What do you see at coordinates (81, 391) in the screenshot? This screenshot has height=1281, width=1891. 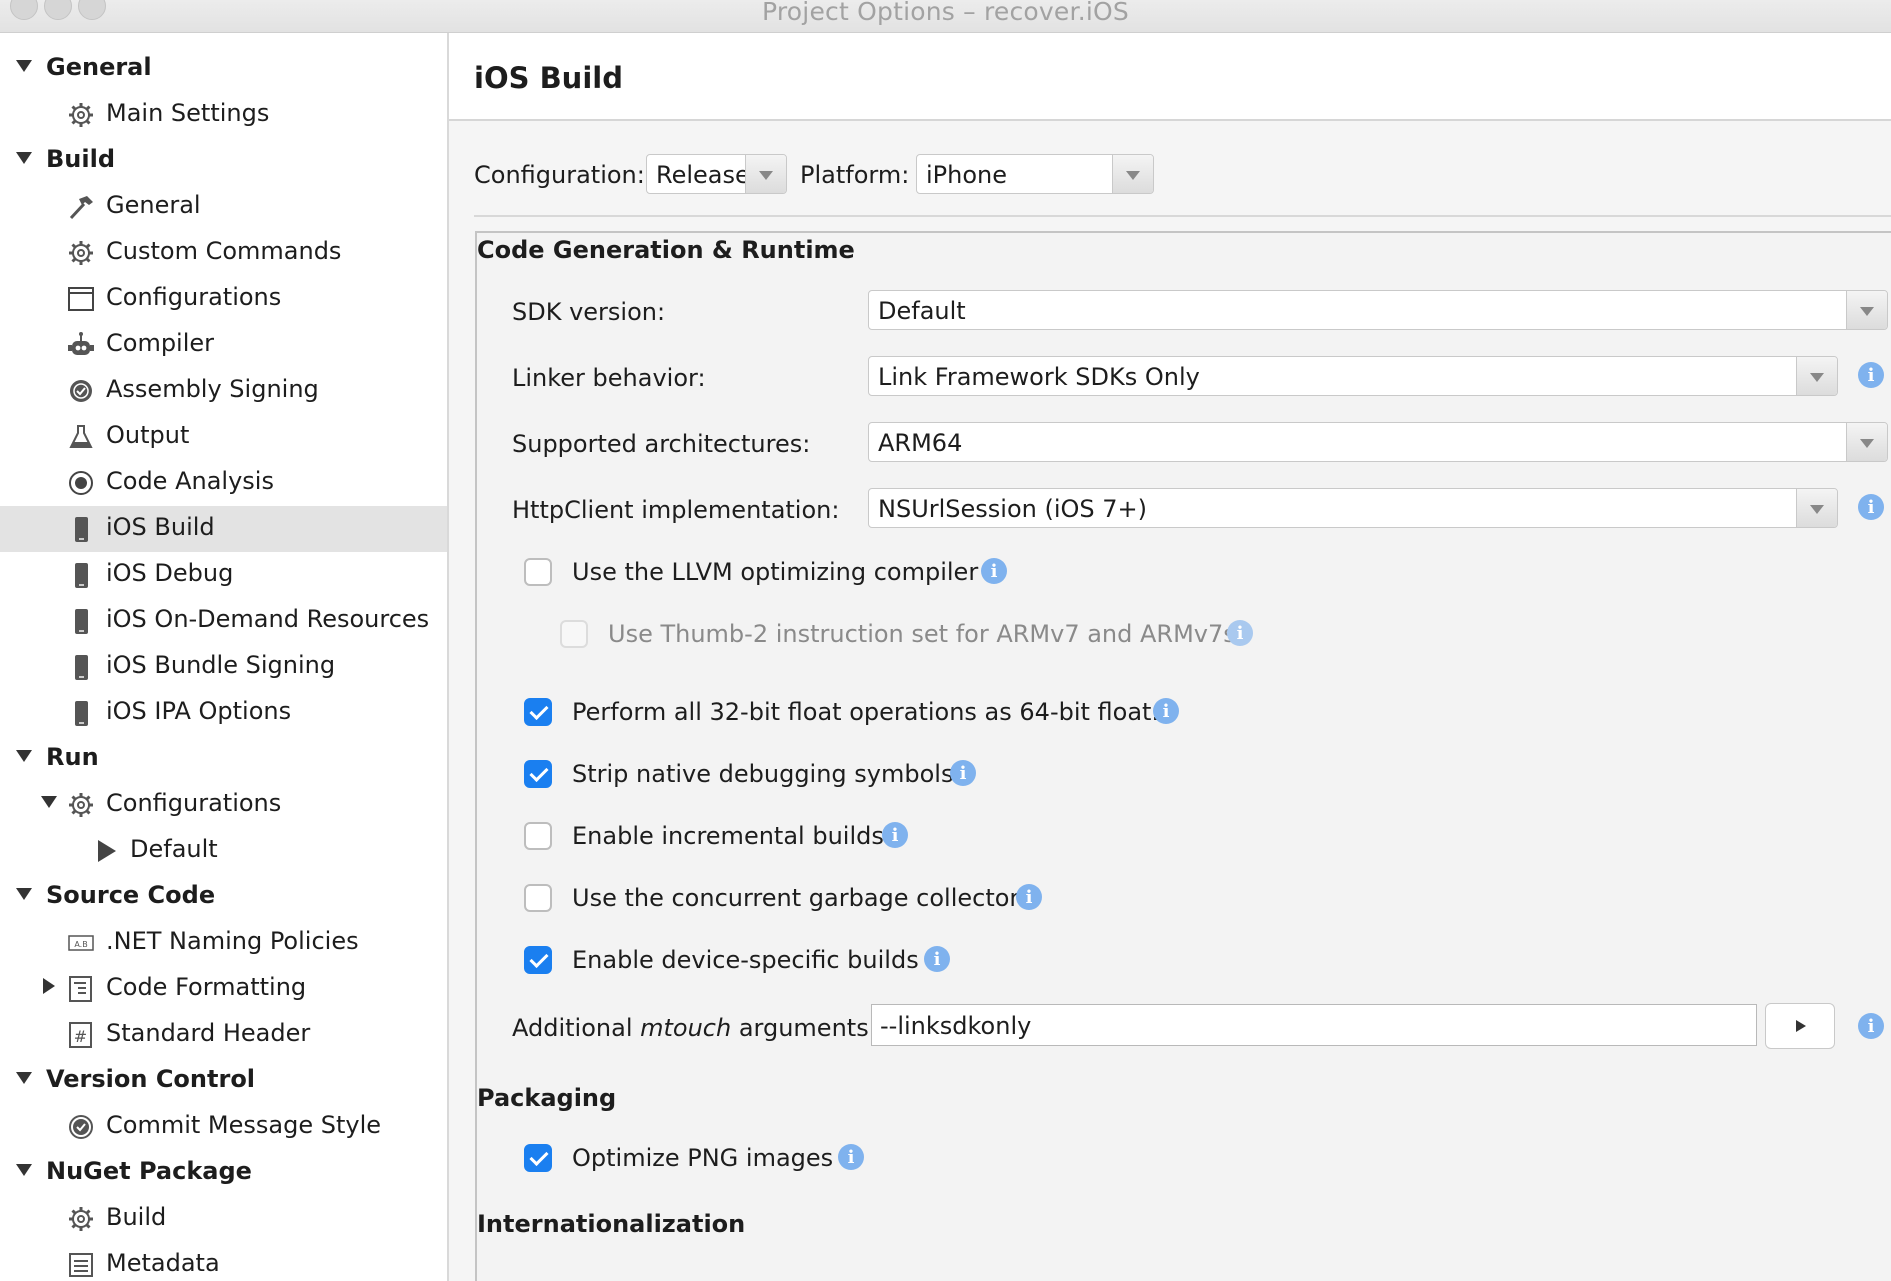 I see `seal-icon` at bounding box center [81, 391].